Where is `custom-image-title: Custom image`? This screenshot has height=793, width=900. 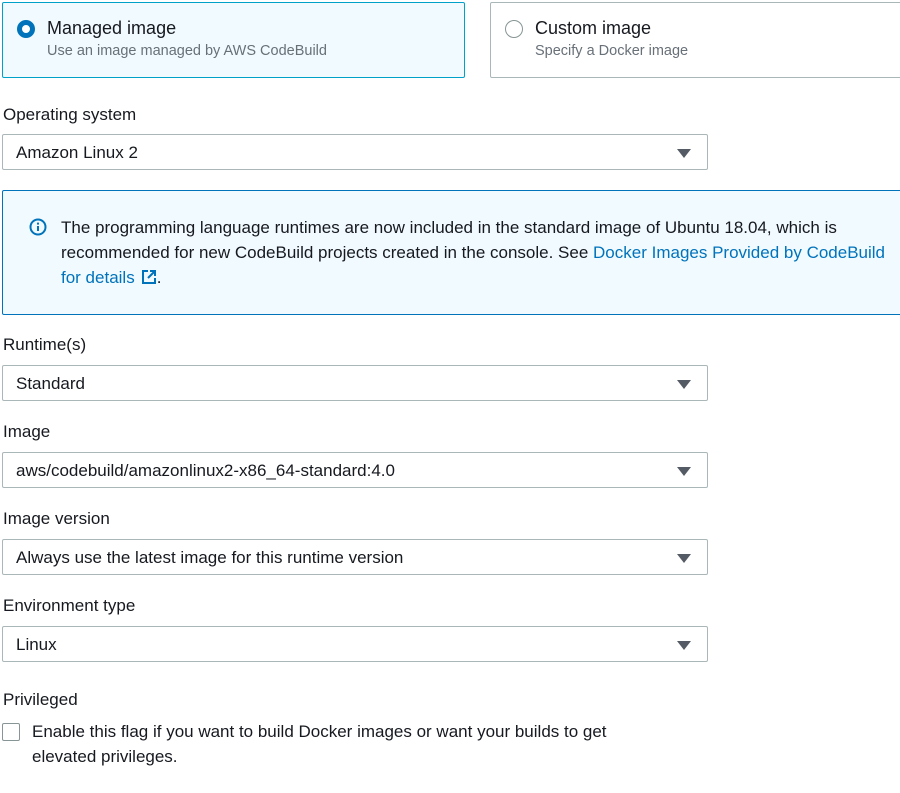 custom-image-title: Custom image is located at coordinates (593, 28).